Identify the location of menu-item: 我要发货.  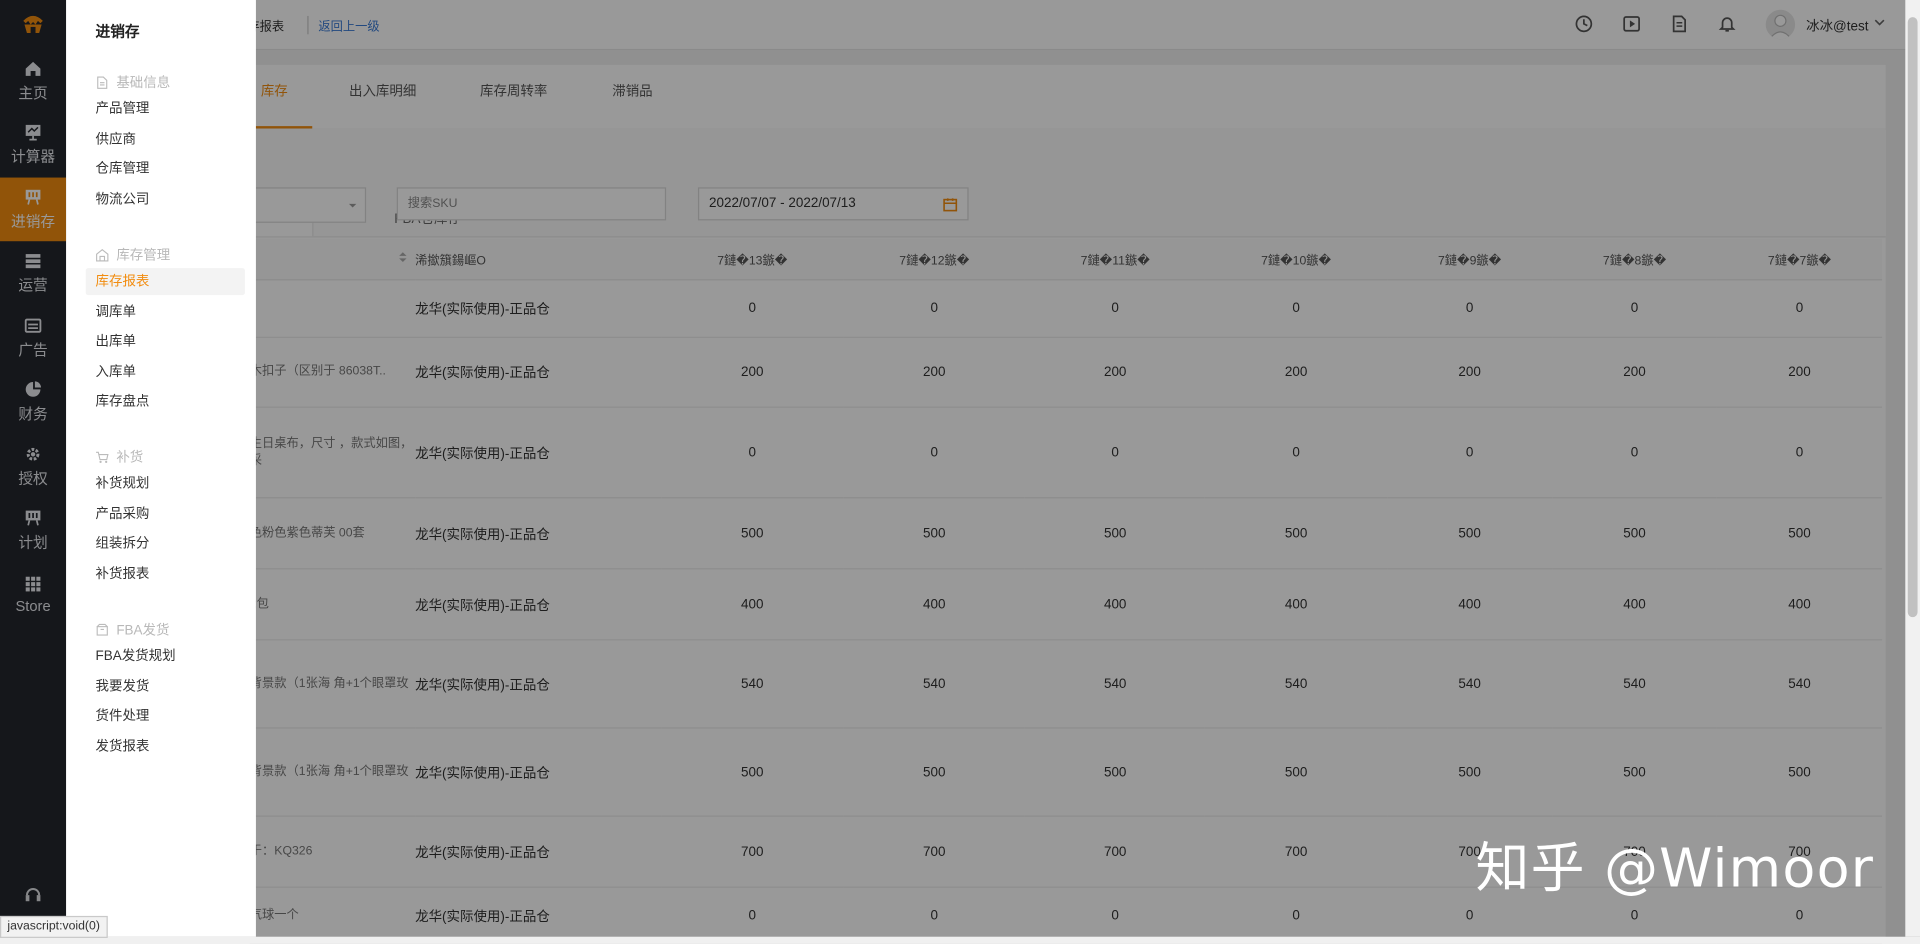
(165, 686).